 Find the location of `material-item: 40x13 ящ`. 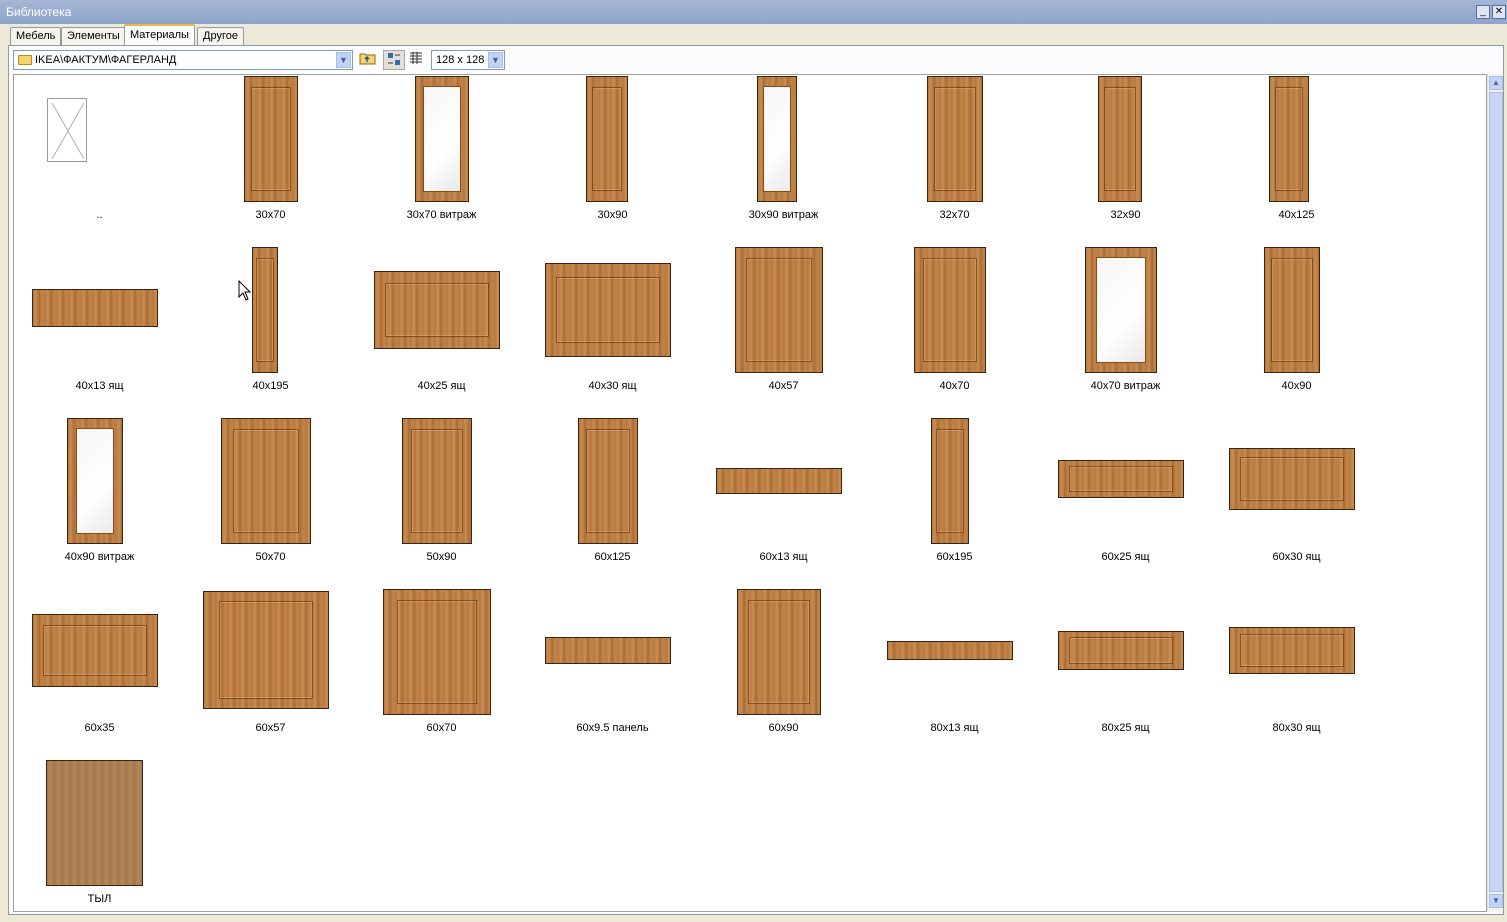

material-item: 40x13 ящ is located at coordinates (99, 332).